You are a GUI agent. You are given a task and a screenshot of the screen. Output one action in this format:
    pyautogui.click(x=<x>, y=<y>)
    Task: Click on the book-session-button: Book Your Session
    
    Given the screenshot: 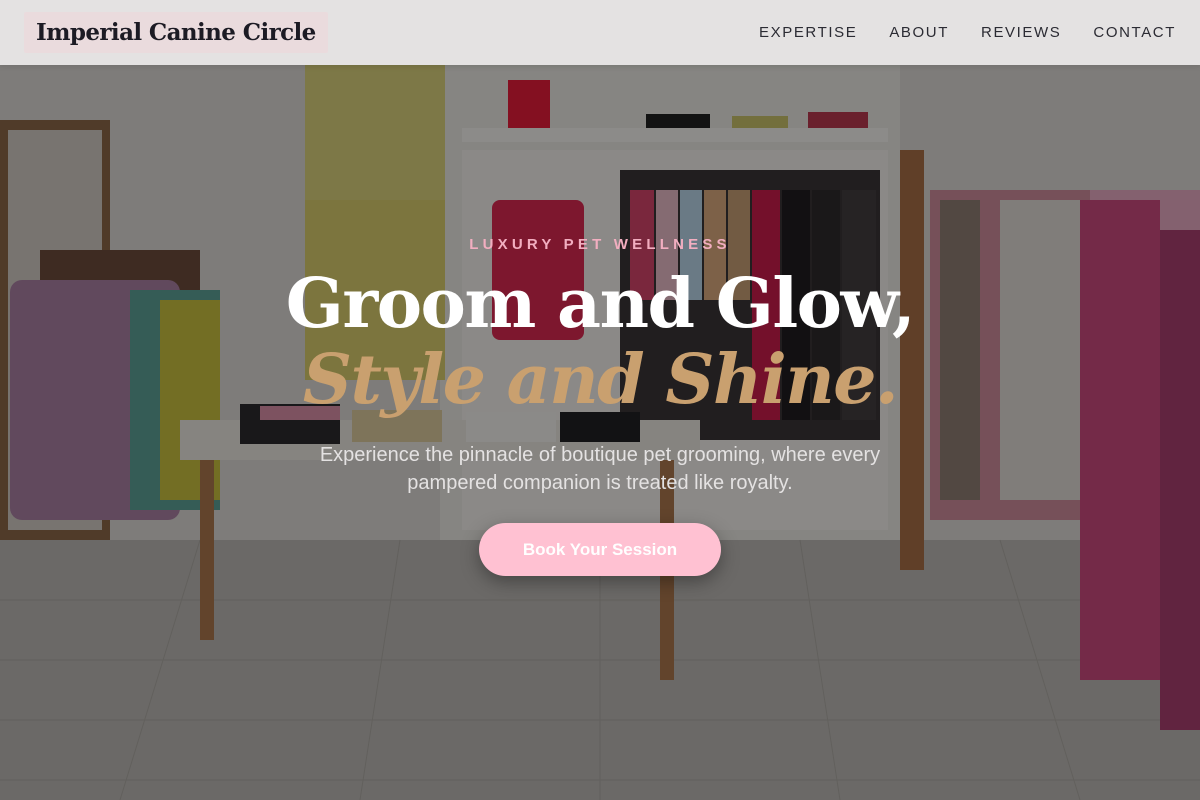 What is the action you would take?
    pyautogui.click(x=600, y=549)
    